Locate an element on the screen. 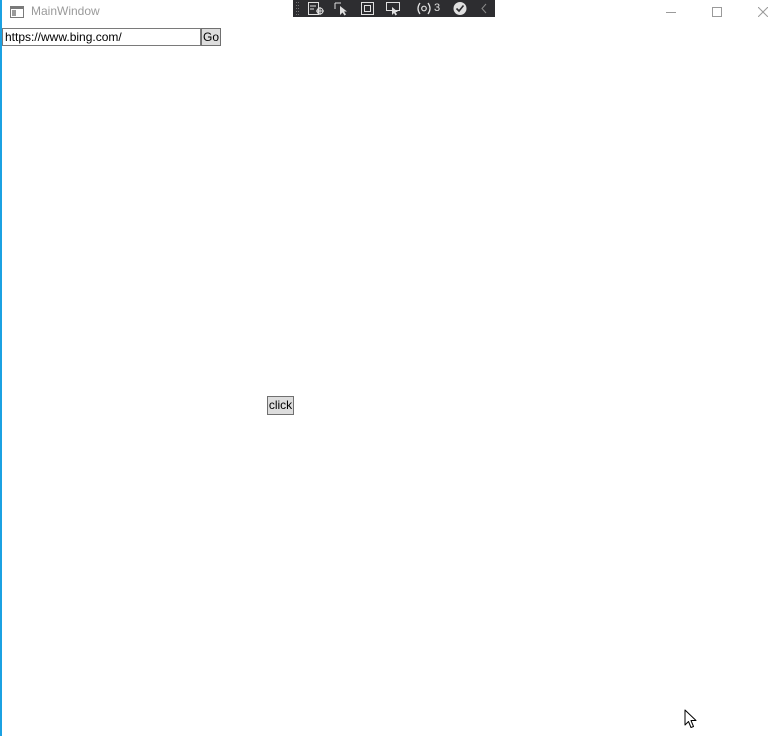 This screenshot has height=736, width=784. binding-failures-count: 3 is located at coordinates (437, 8).